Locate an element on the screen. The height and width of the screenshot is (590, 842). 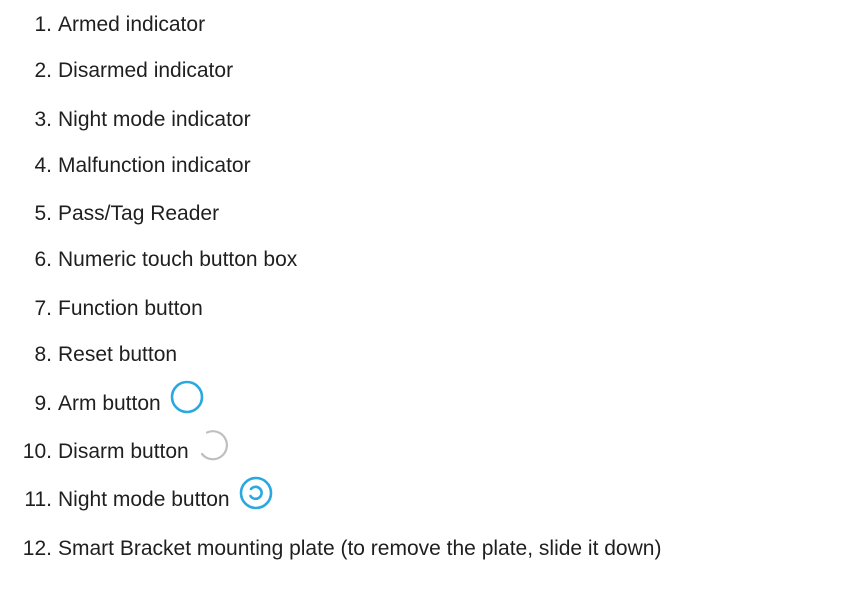
list-item: 4. Malfunction indicator is located at coordinates (125, 166).